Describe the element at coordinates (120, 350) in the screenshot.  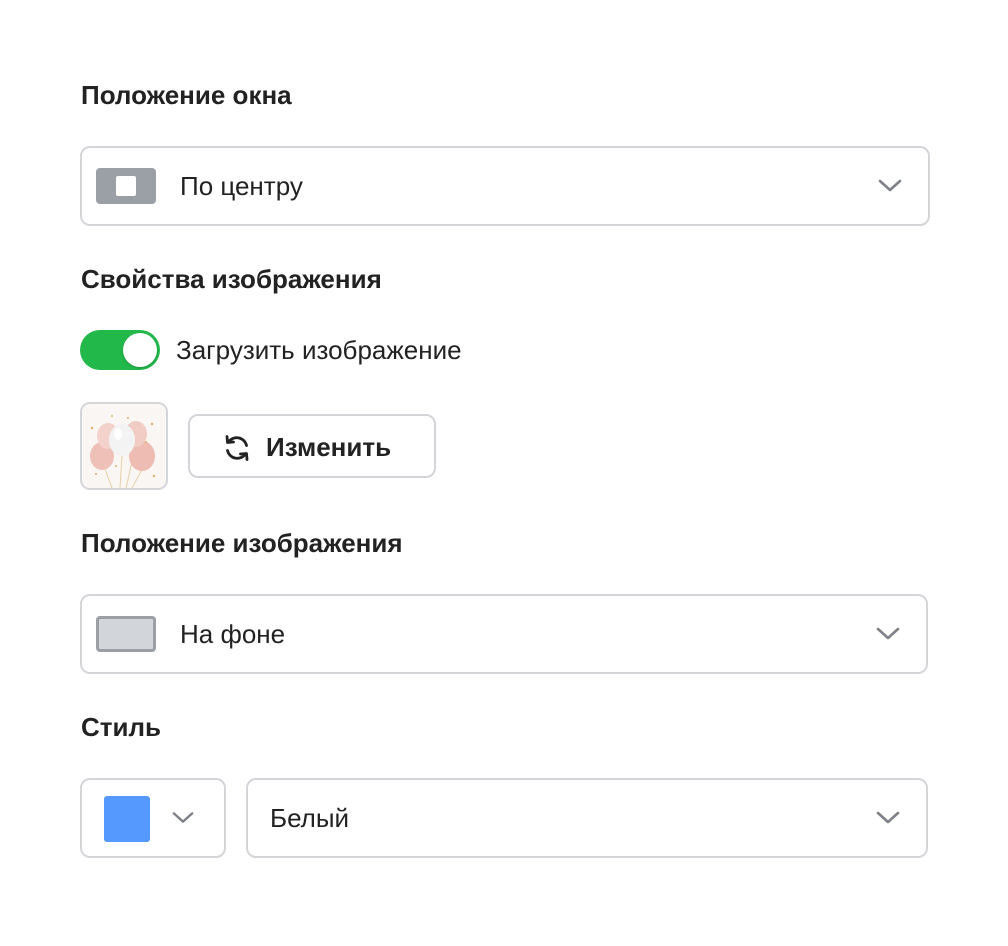
I see `upload-image-toggle` at that location.